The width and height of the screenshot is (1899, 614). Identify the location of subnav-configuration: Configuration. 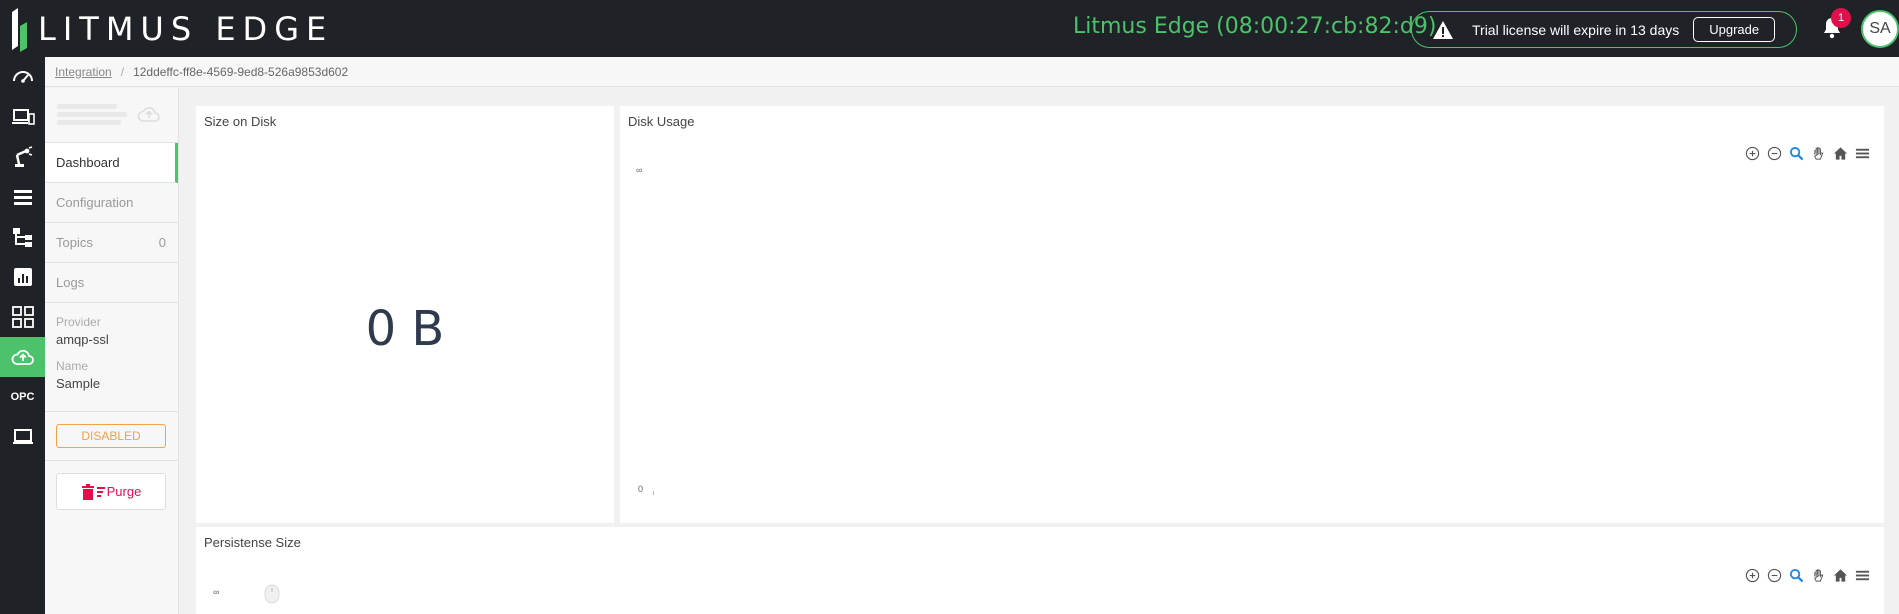
(111, 203).